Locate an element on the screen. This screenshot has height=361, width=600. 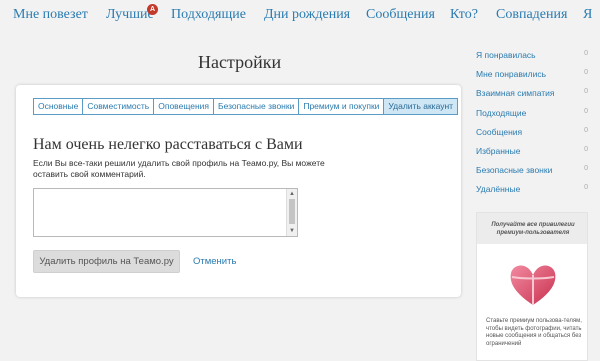
comment-textarea is located at coordinates (165, 212).